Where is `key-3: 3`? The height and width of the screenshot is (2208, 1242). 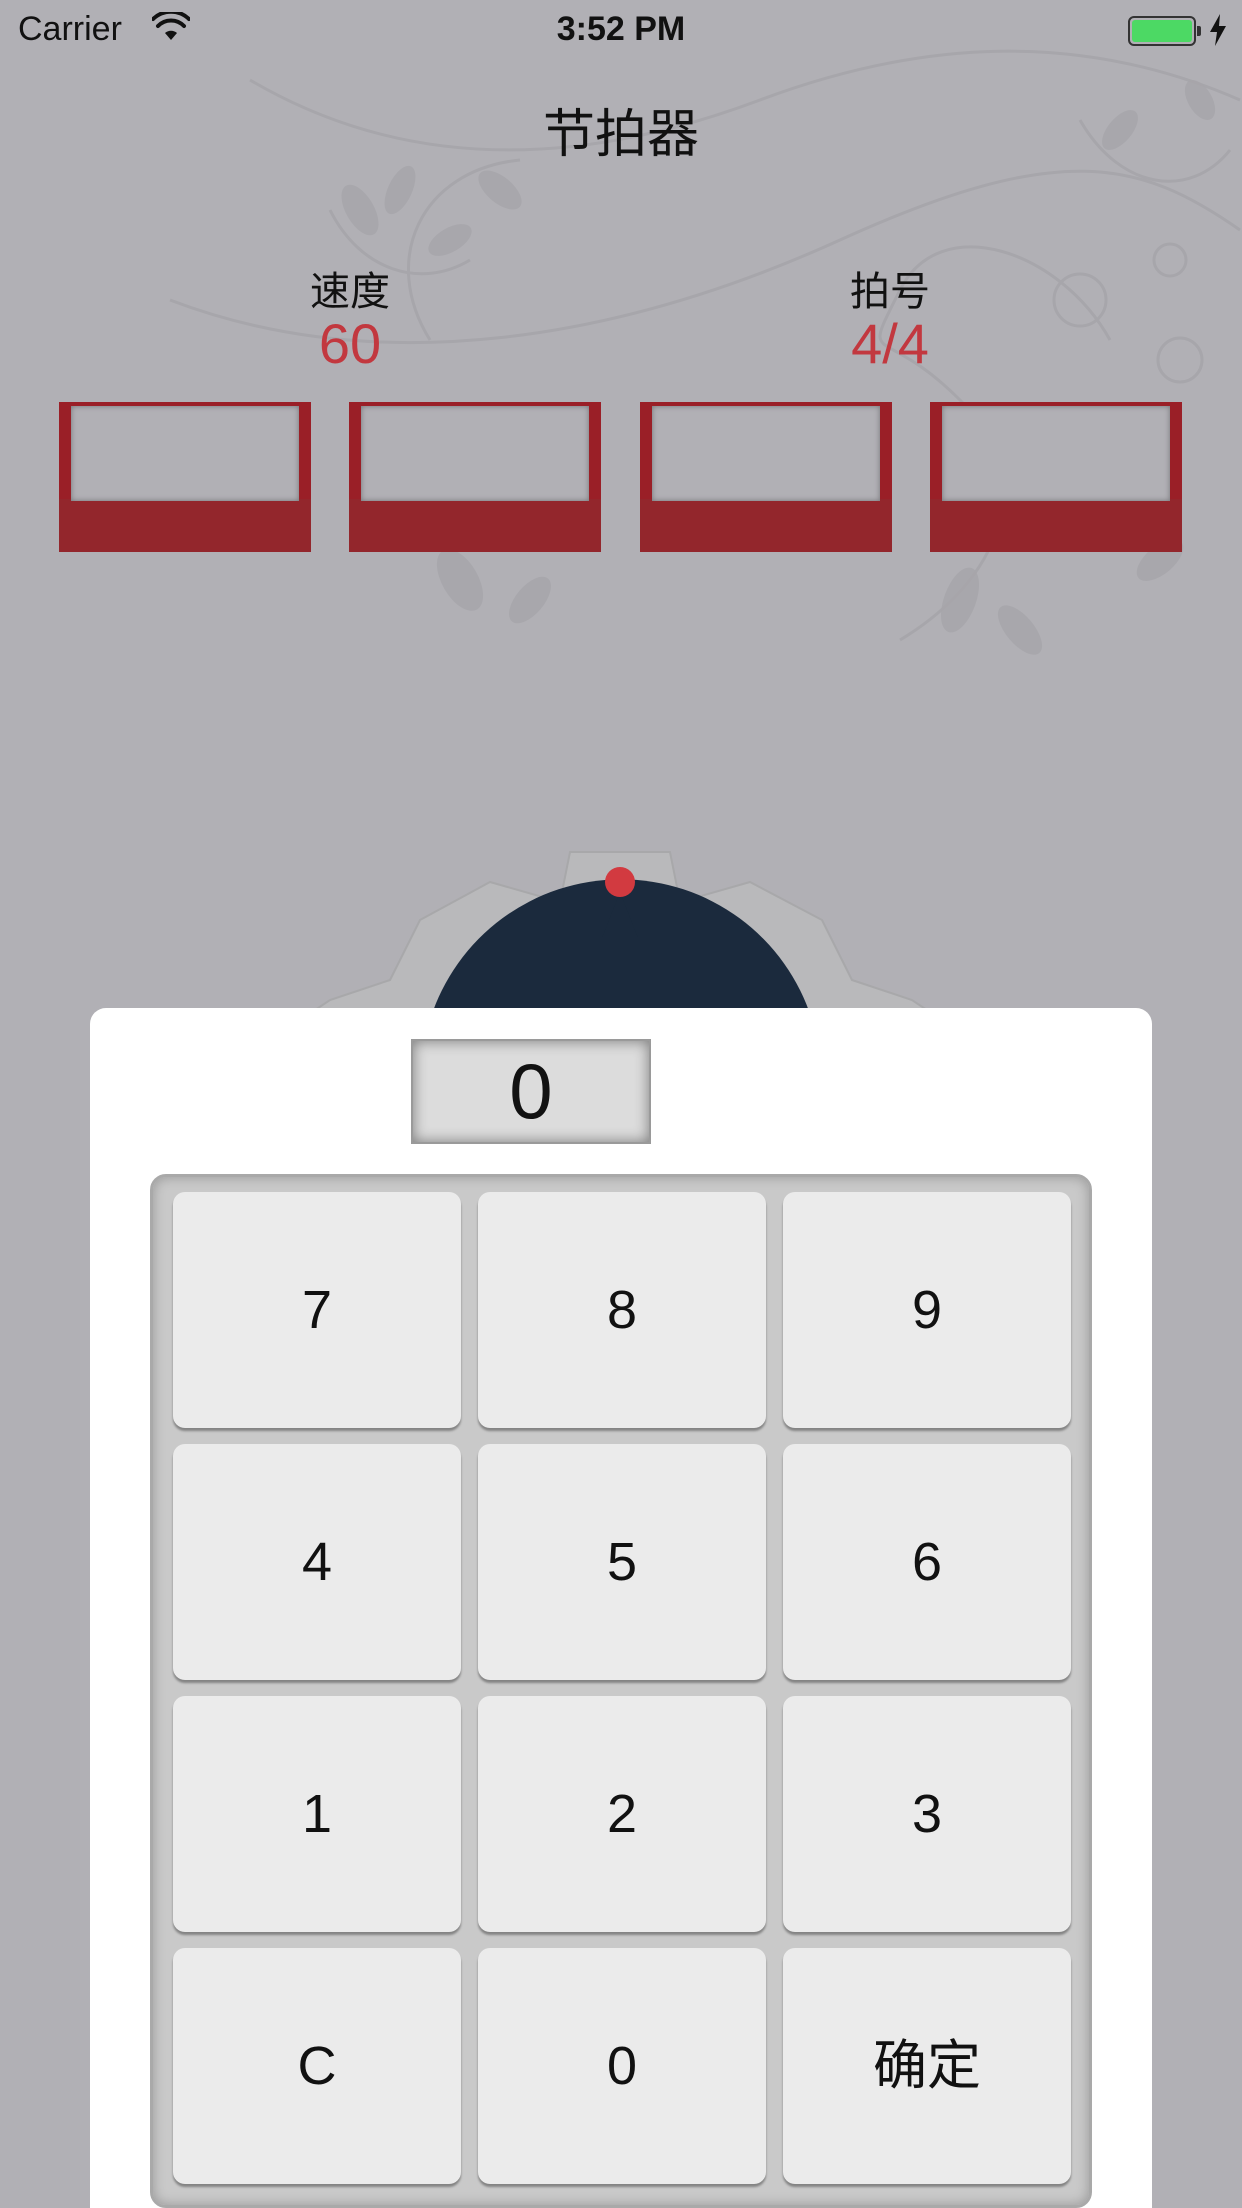
key-3: 3 is located at coordinates (927, 1814).